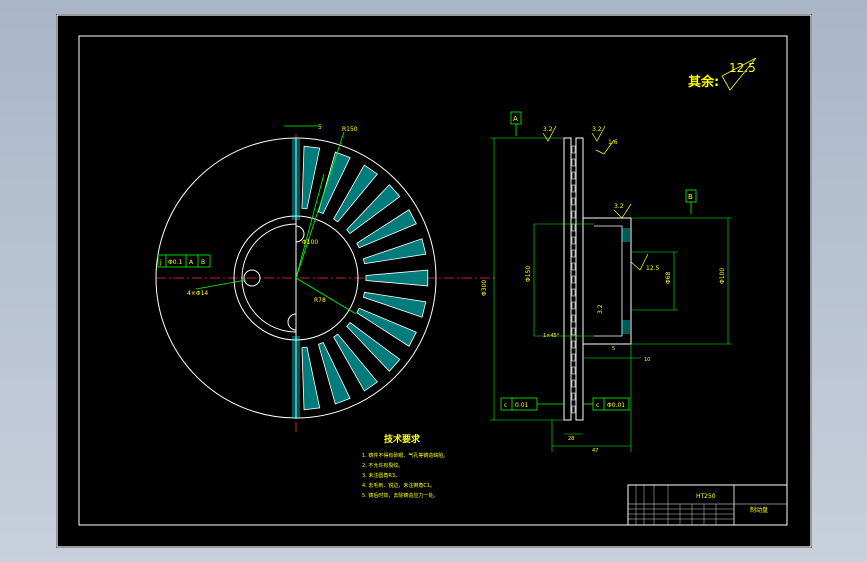  I want to click on disc-plate-right, so click(579, 279).